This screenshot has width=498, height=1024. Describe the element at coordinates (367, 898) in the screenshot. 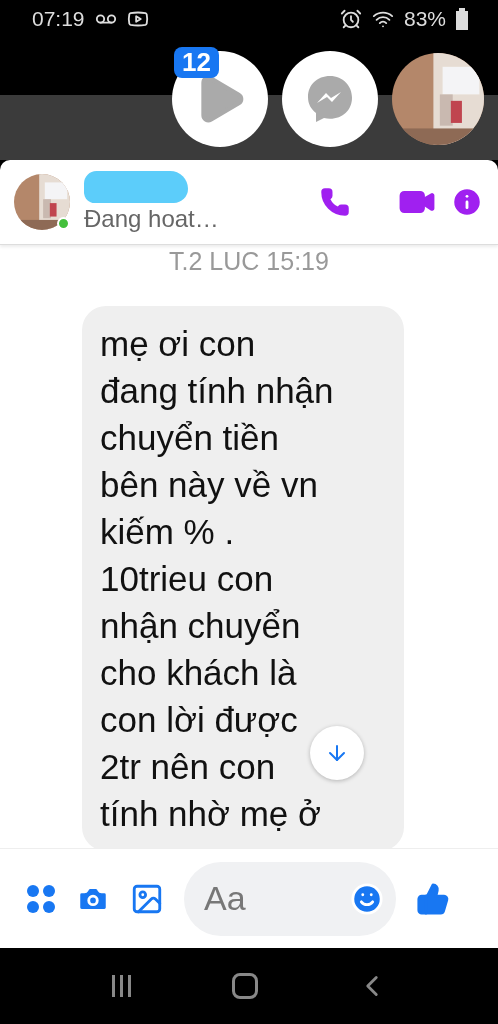

I see `emoji-icon` at that location.